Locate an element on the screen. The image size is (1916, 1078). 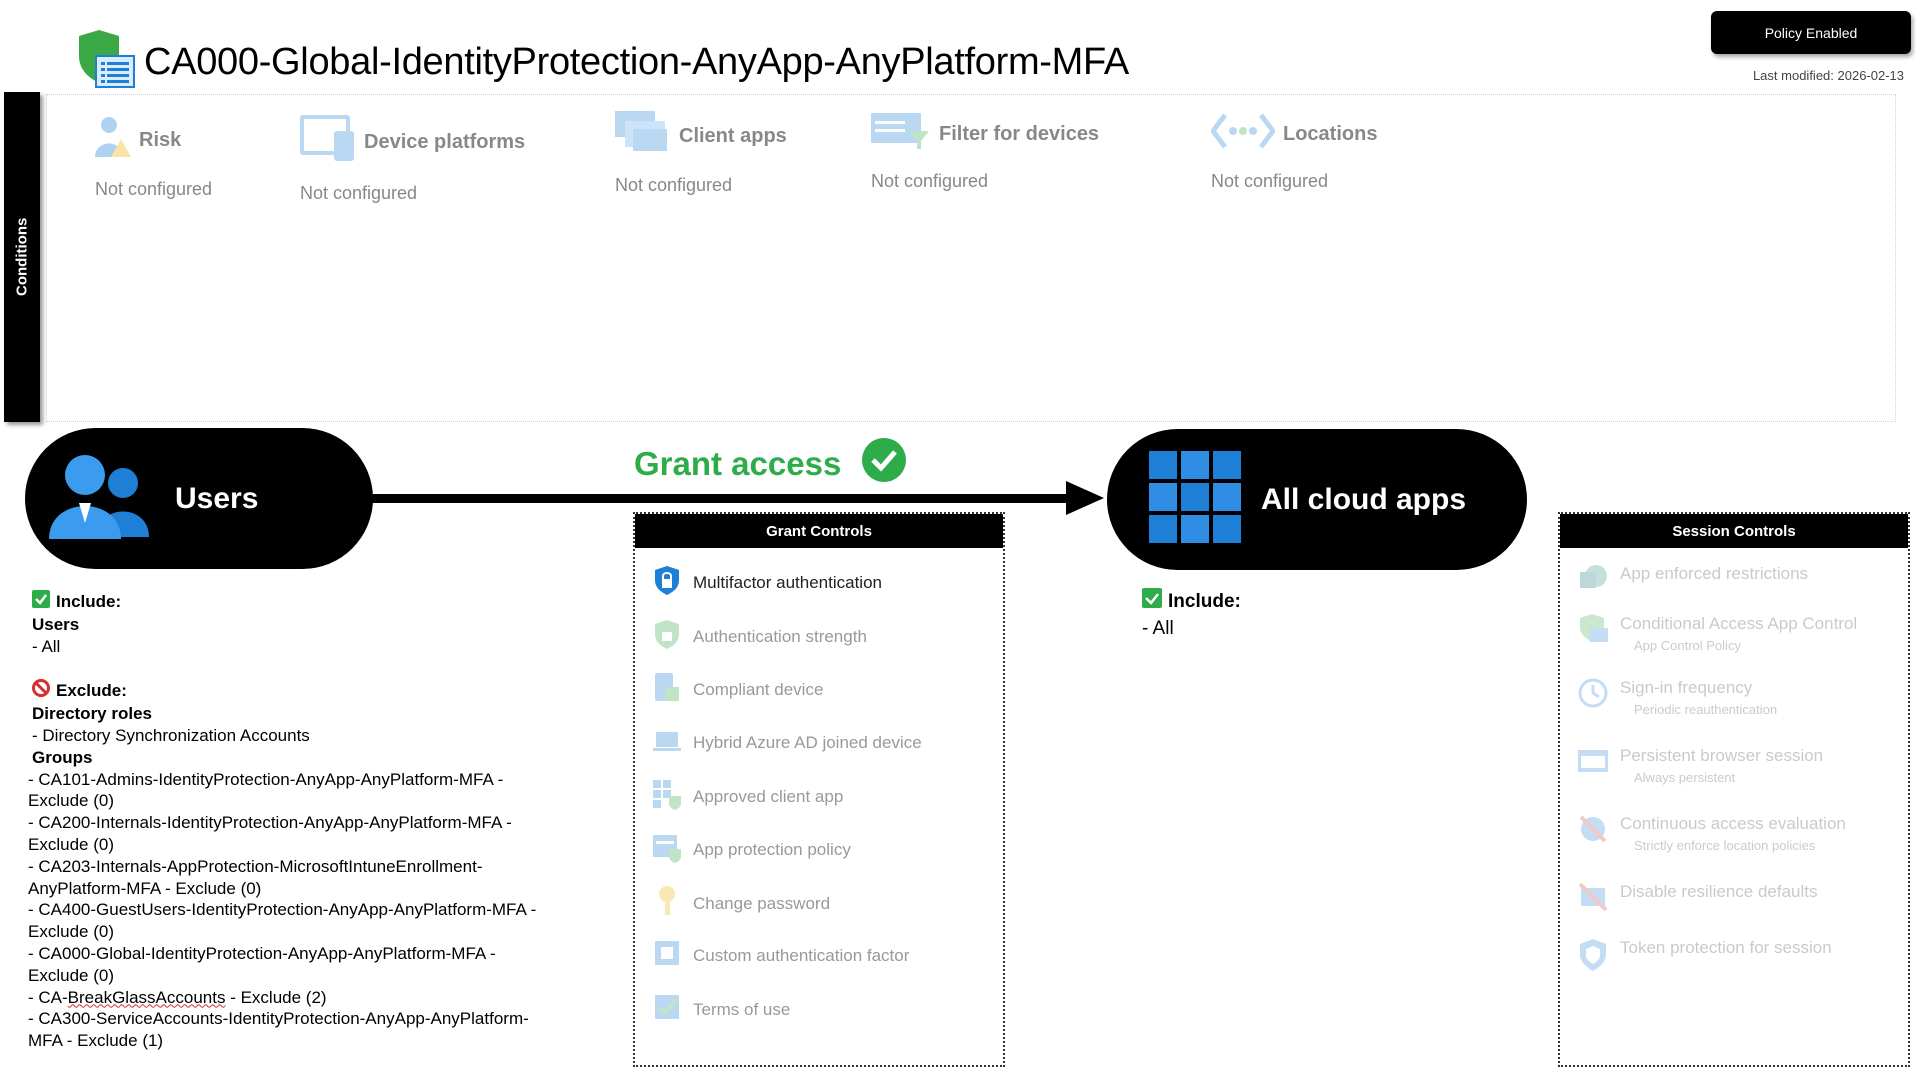
group-line: AnyPlatform-MFA - Exclude (0) is located at coordinates (145, 888).